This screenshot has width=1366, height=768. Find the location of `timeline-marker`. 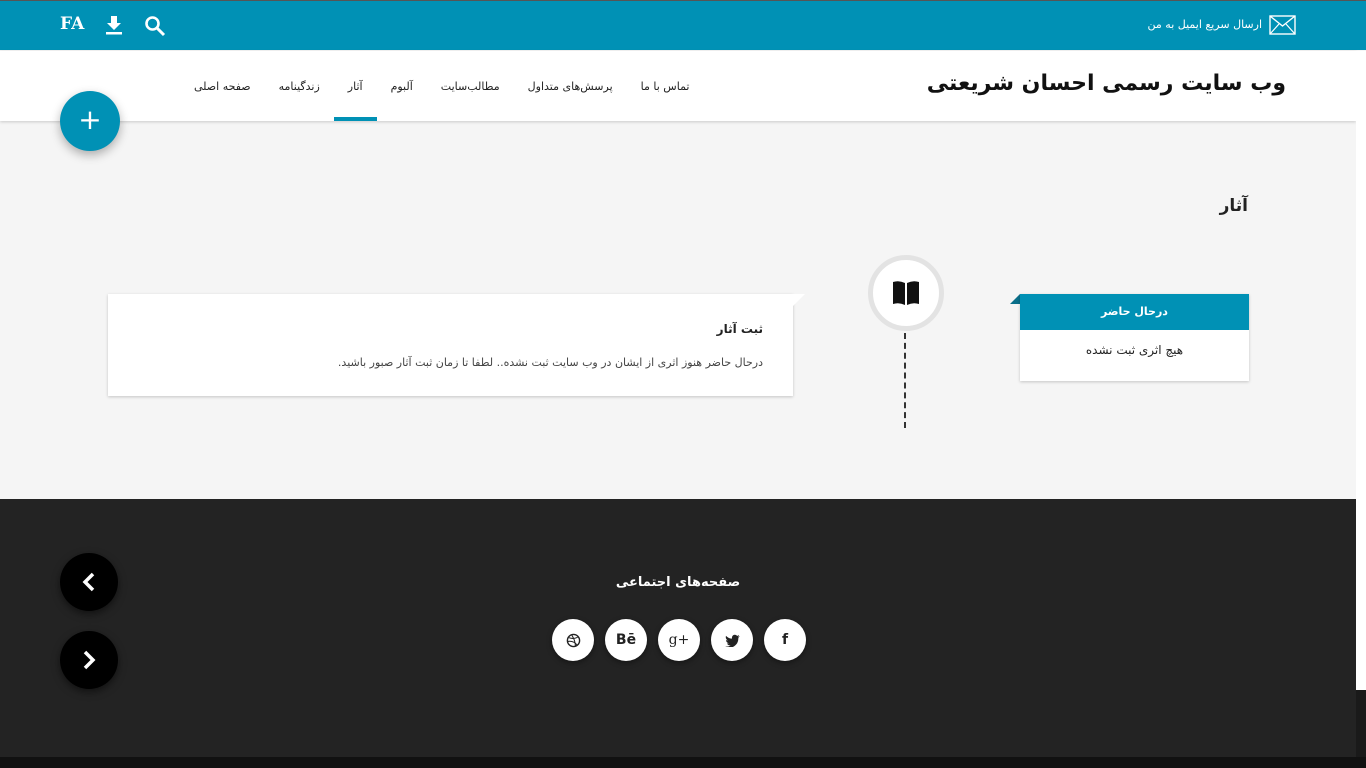

timeline-marker is located at coordinates (906, 293).